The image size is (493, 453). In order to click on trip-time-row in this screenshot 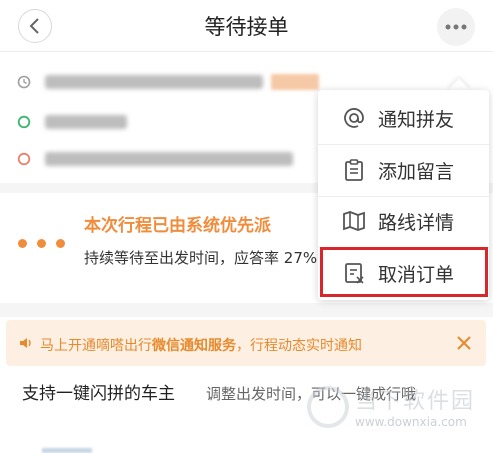, I will do `click(168, 82)`.